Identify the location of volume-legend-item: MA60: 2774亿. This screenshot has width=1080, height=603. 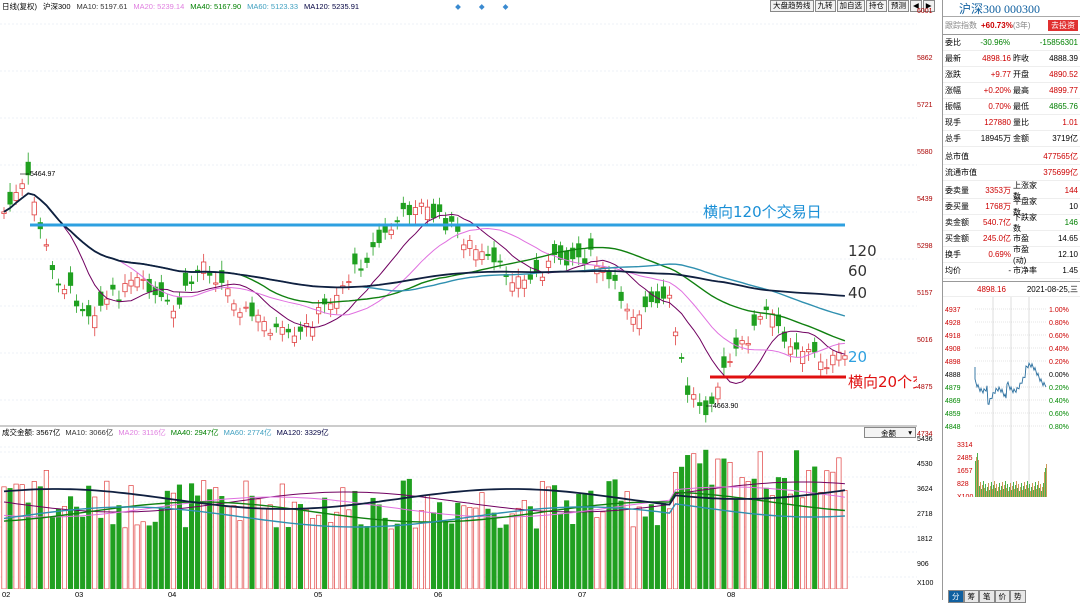
(247, 432).